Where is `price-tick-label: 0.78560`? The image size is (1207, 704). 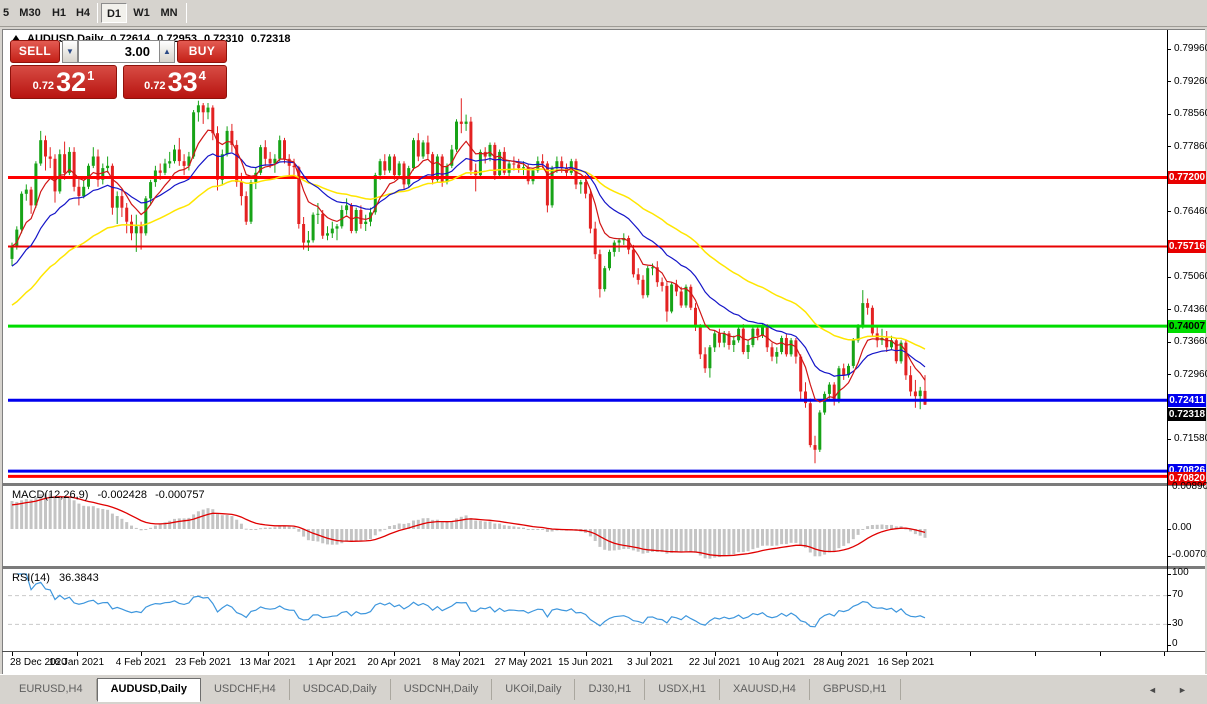
price-tick-label: 0.78560 is located at coordinates (1190, 114).